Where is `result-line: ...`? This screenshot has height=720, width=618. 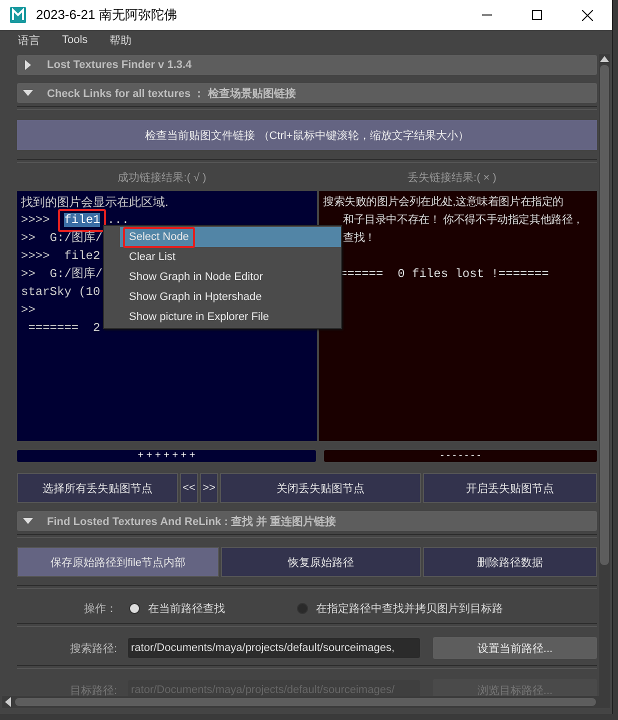
result-line: ... is located at coordinates (118, 220).